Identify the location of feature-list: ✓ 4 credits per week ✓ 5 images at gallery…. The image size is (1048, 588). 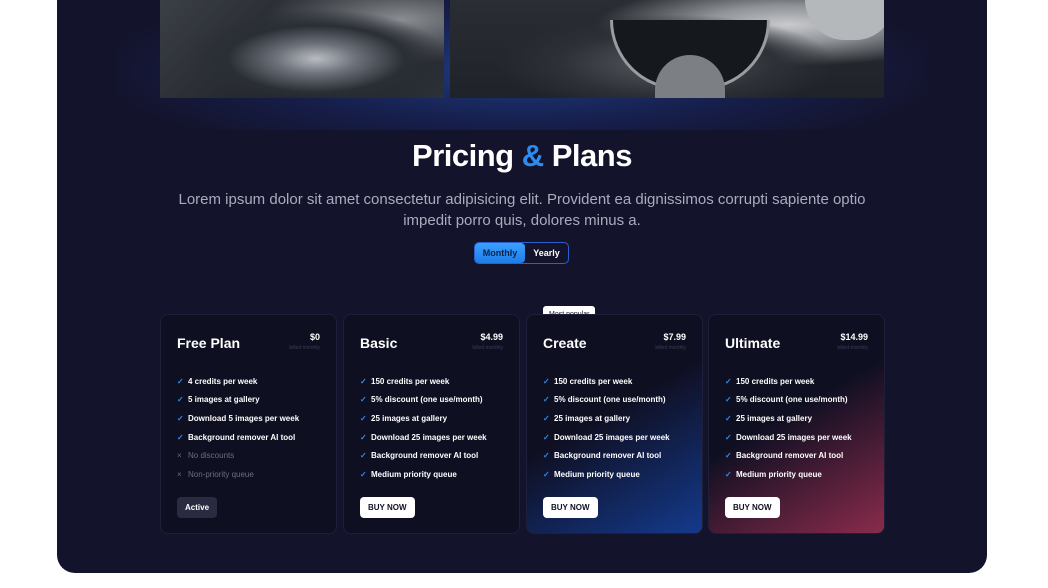
(238, 428).